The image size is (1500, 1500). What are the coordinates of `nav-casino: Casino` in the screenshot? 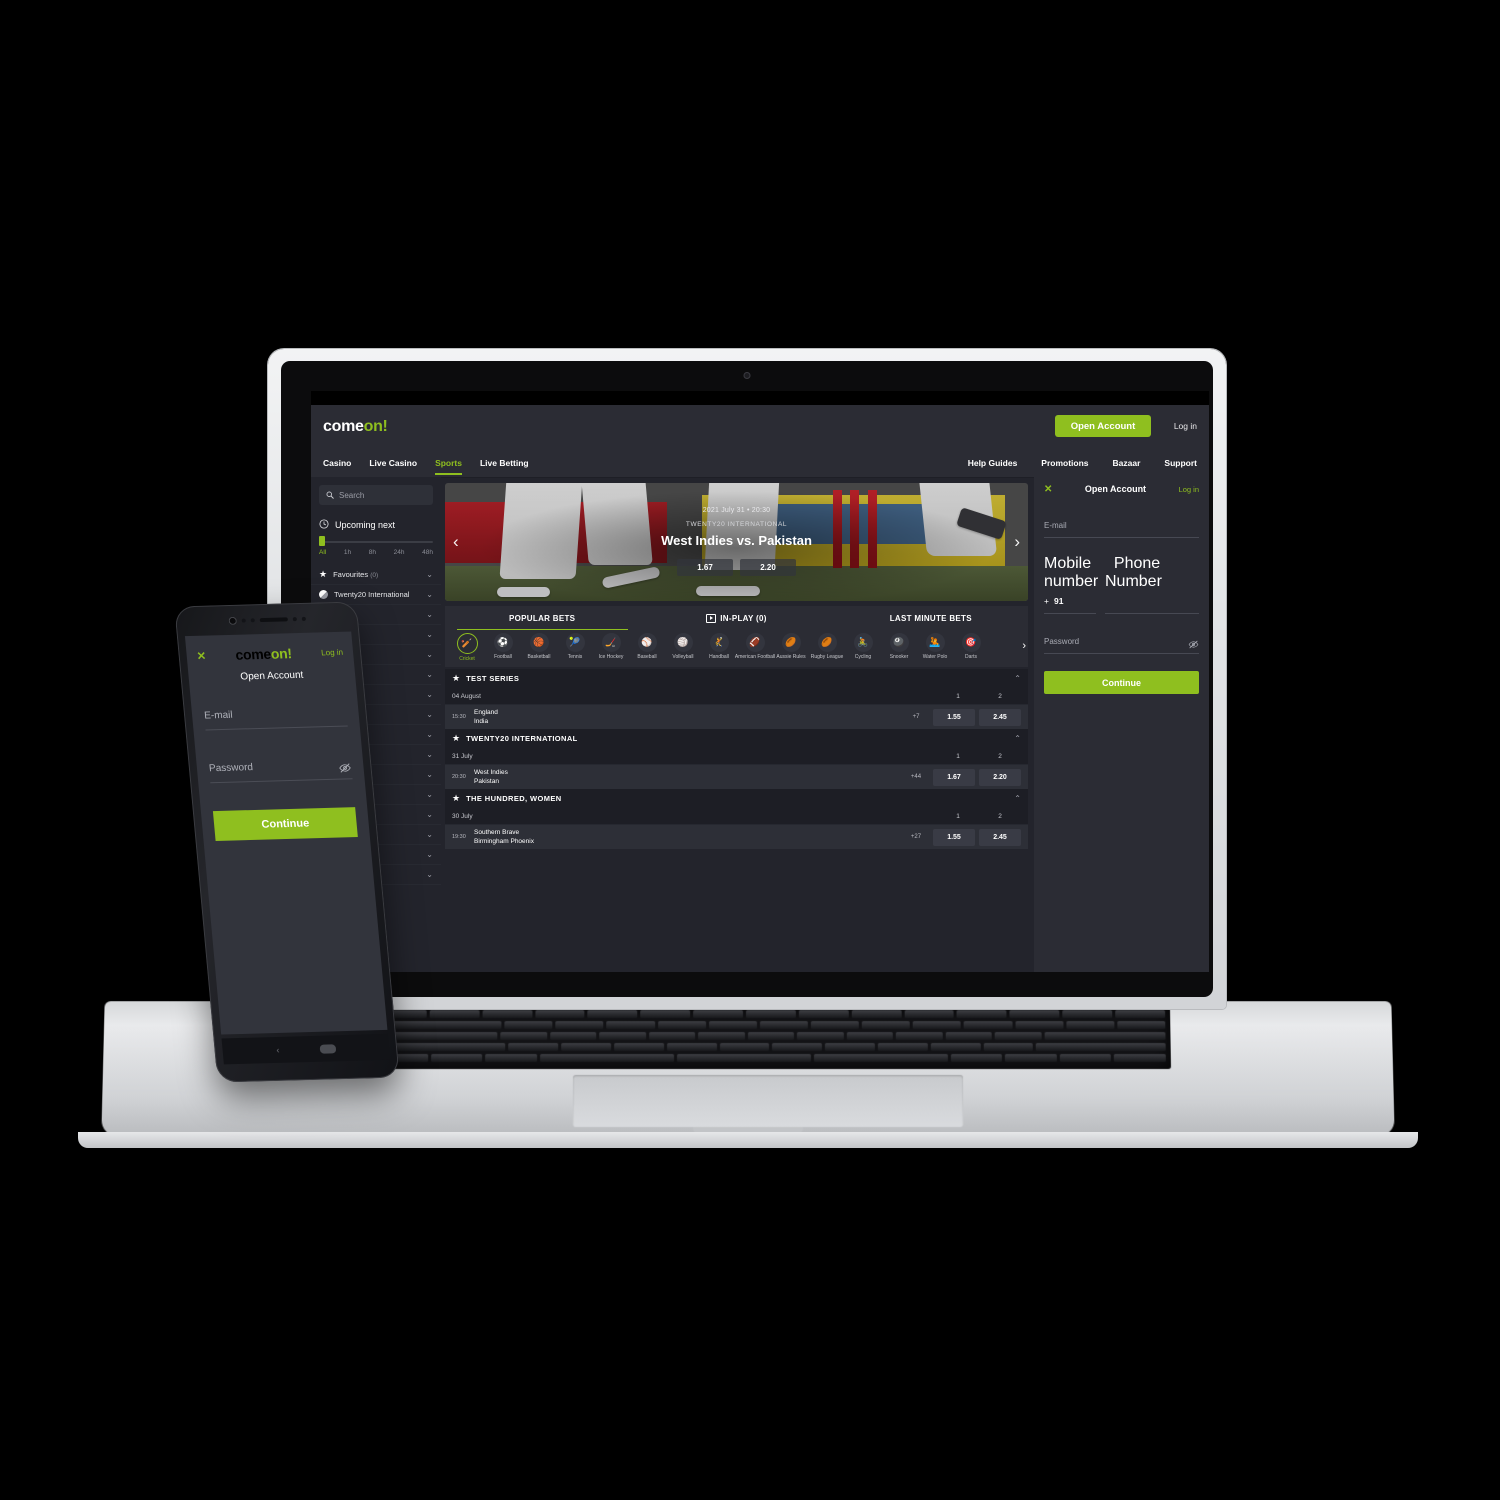 It's located at (337, 463).